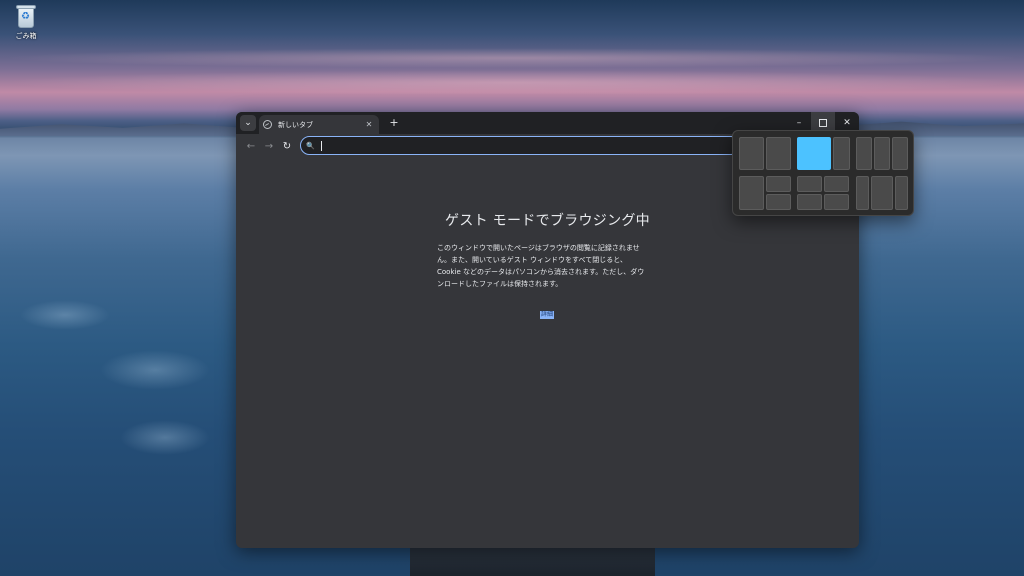 The width and height of the screenshot is (1024, 576). I want to click on search-icon: 🔍, so click(310, 145).